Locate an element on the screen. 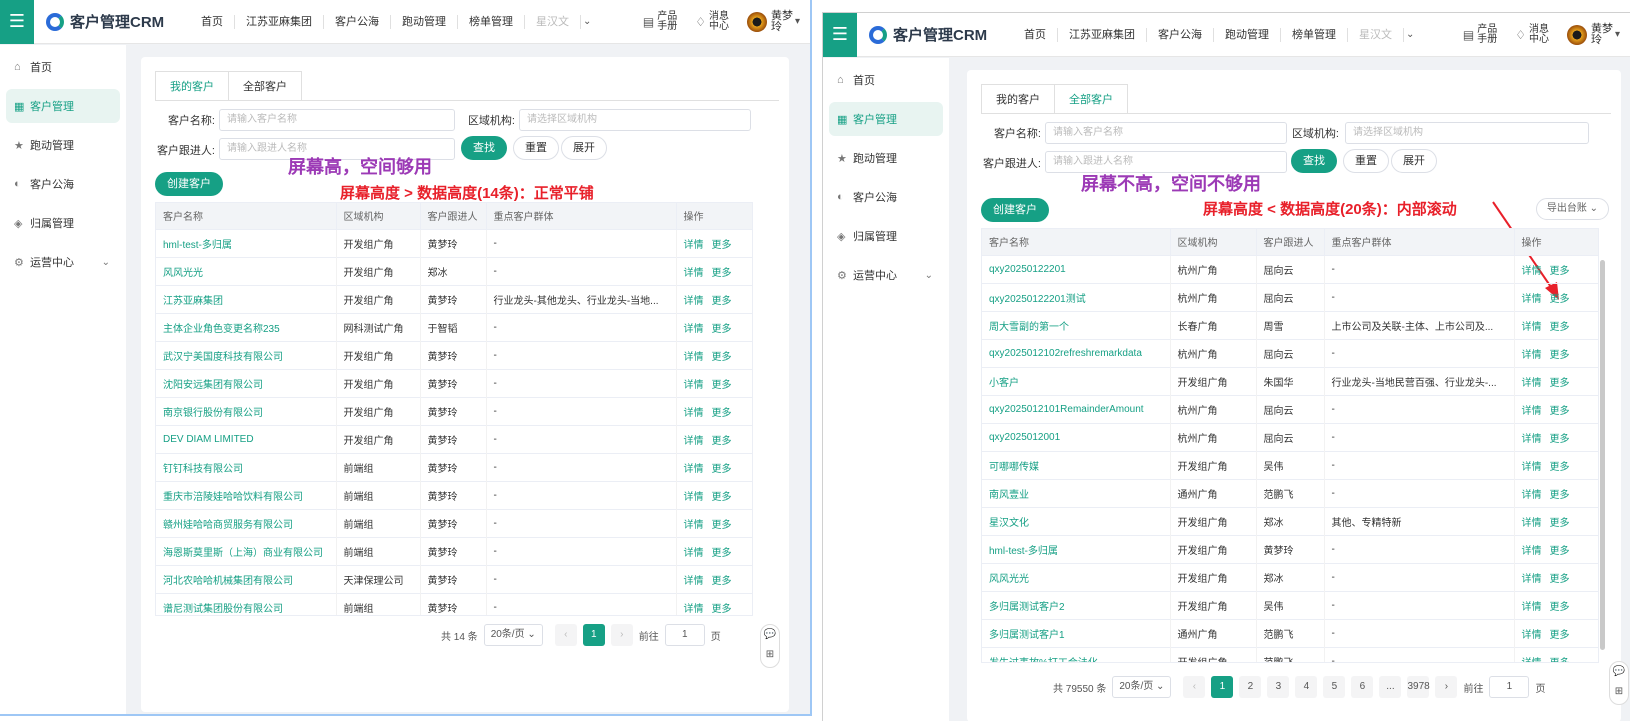 Image resolution: width=1630 pixels, height=721 pixels. table-row: 钉钉科技有限公司 前端组 黄梦玲 - 详情 更多 is located at coordinates (454, 466).